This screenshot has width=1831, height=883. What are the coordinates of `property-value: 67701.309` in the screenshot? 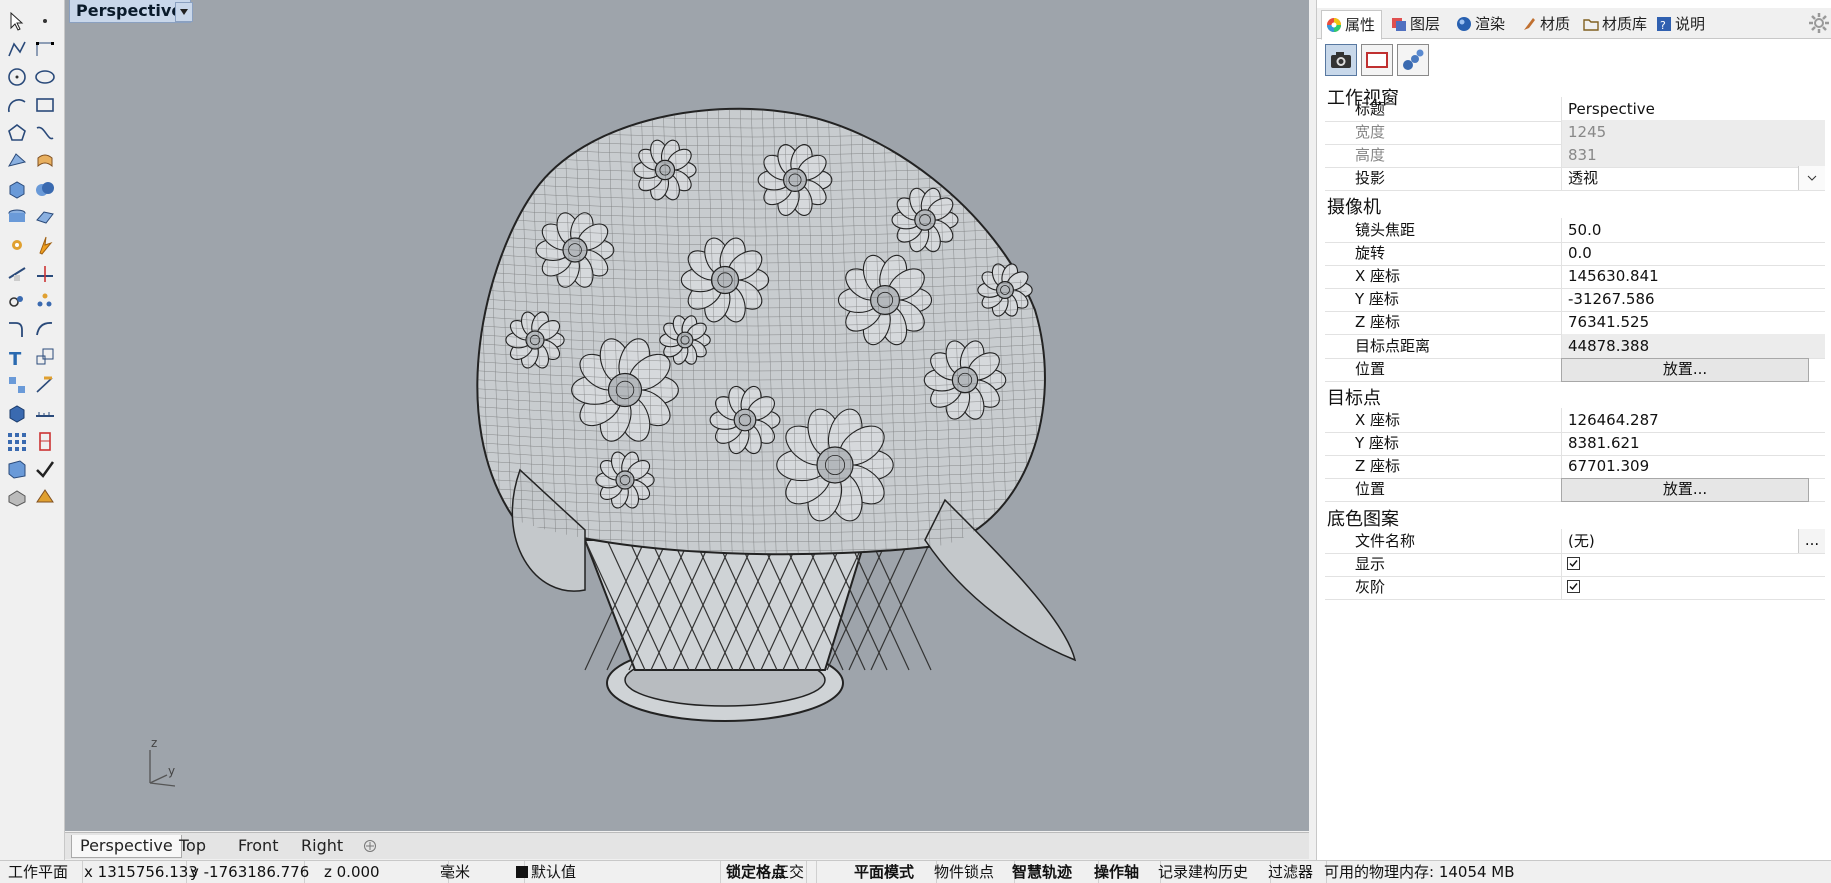 It's located at (1693, 466).